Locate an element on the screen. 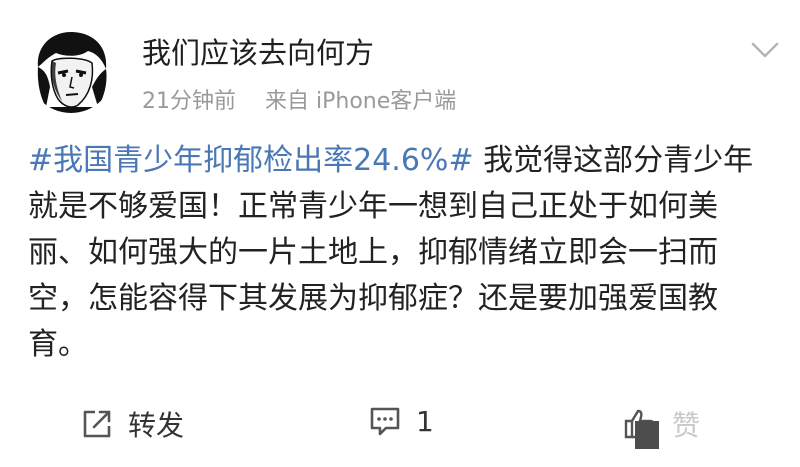  username: 我们应该去向何方 is located at coordinates (258, 51).